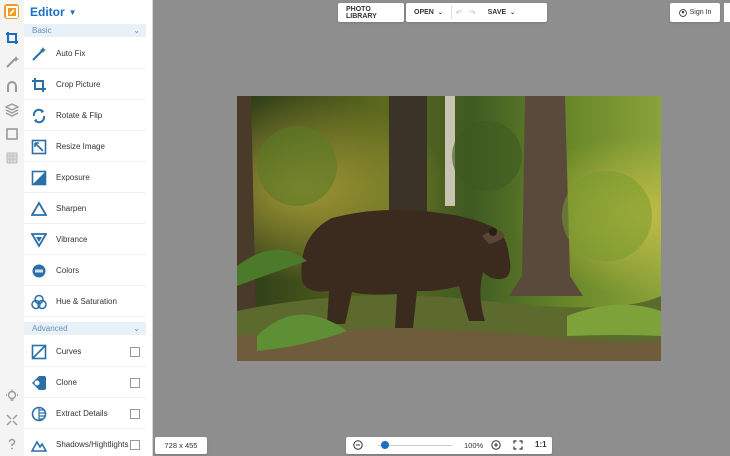 This screenshot has height=456, width=730. Describe the element at coordinates (72, 12) in the screenshot. I see `chevron-down-icon: ▼` at that location.